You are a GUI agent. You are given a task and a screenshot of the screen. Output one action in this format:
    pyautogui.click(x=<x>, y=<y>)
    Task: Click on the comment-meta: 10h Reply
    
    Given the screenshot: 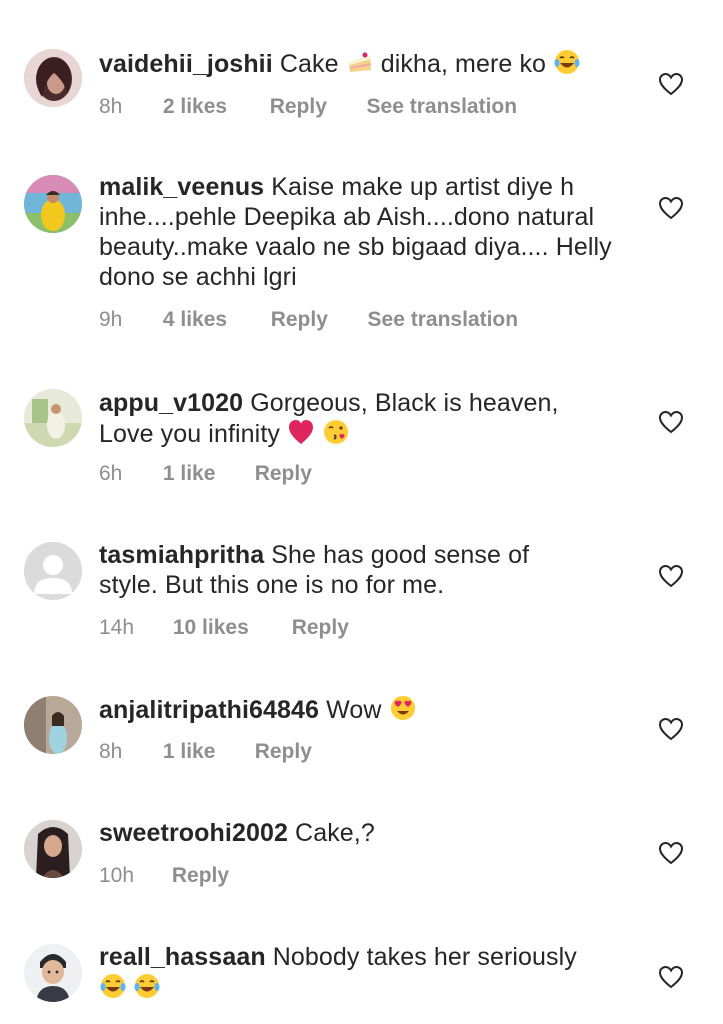 What is the action you would take?
    pyautogui.click(x=164, y=876)
    